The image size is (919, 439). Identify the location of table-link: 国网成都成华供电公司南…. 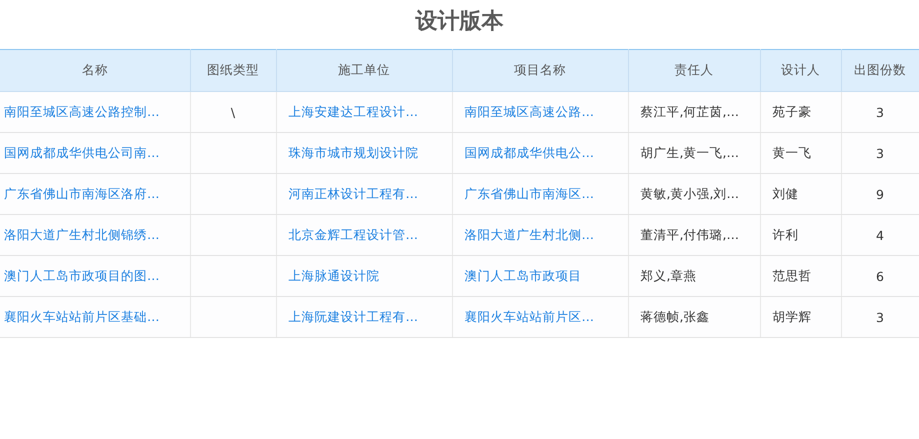
(82, 152).